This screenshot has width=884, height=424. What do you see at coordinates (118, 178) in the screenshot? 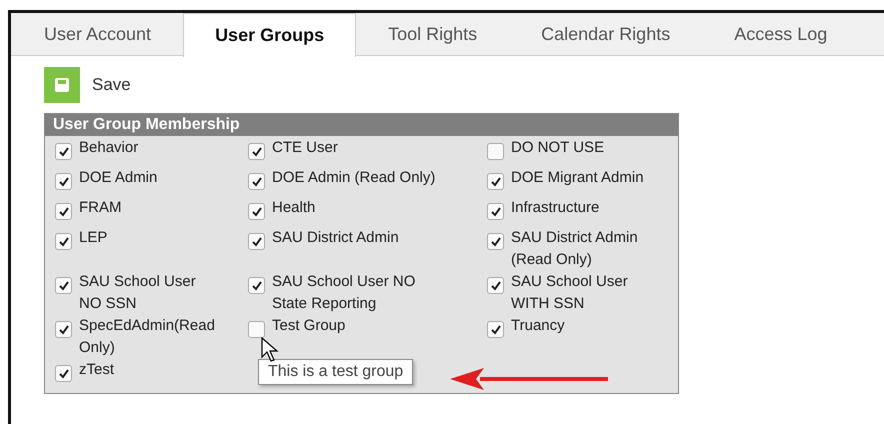
I see `group-label: DOE Admin` at bounding box center [118, 178].